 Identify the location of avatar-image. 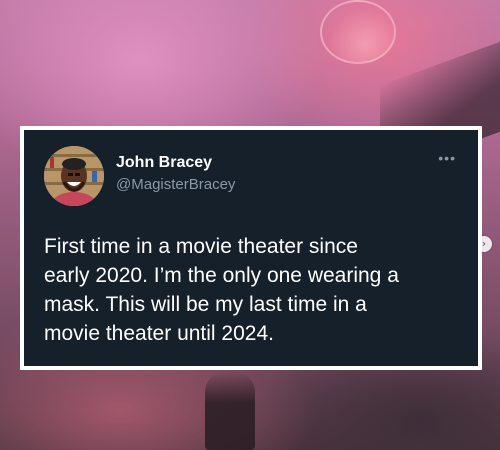
(74, 176).